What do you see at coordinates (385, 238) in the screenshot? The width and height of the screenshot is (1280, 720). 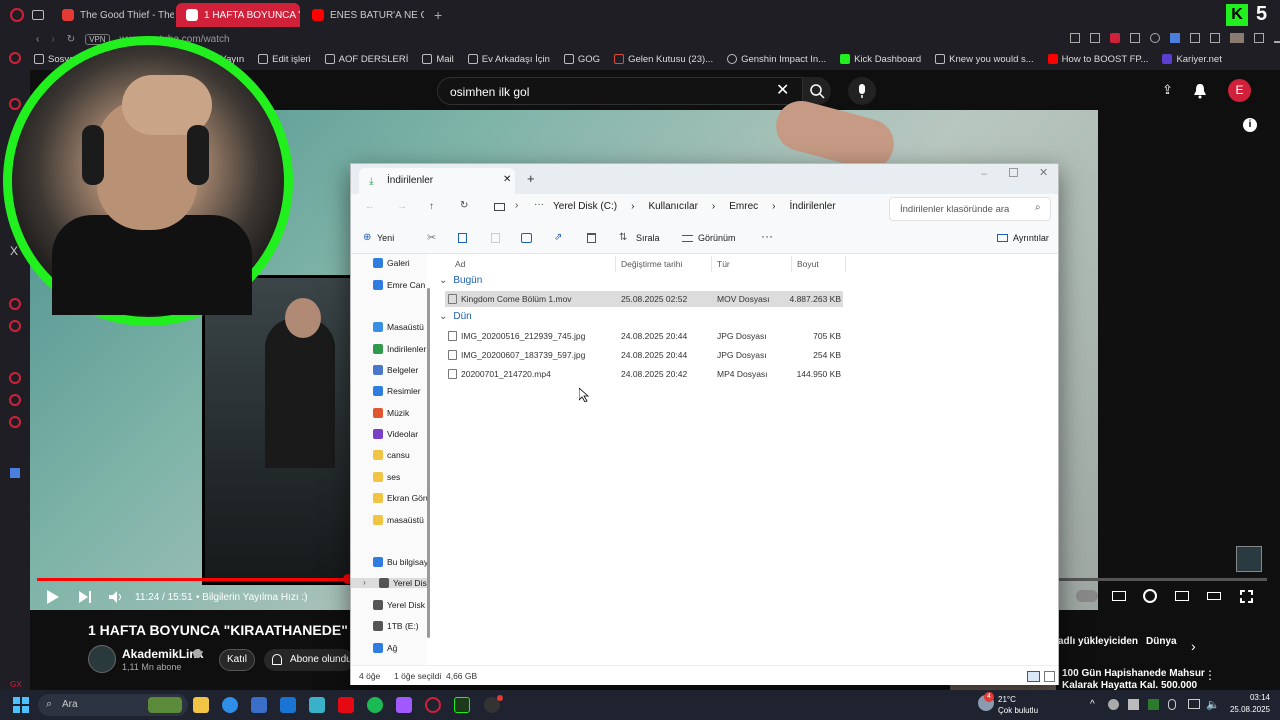 I see `new-button: Yeni` at bounding box center [385, 238].